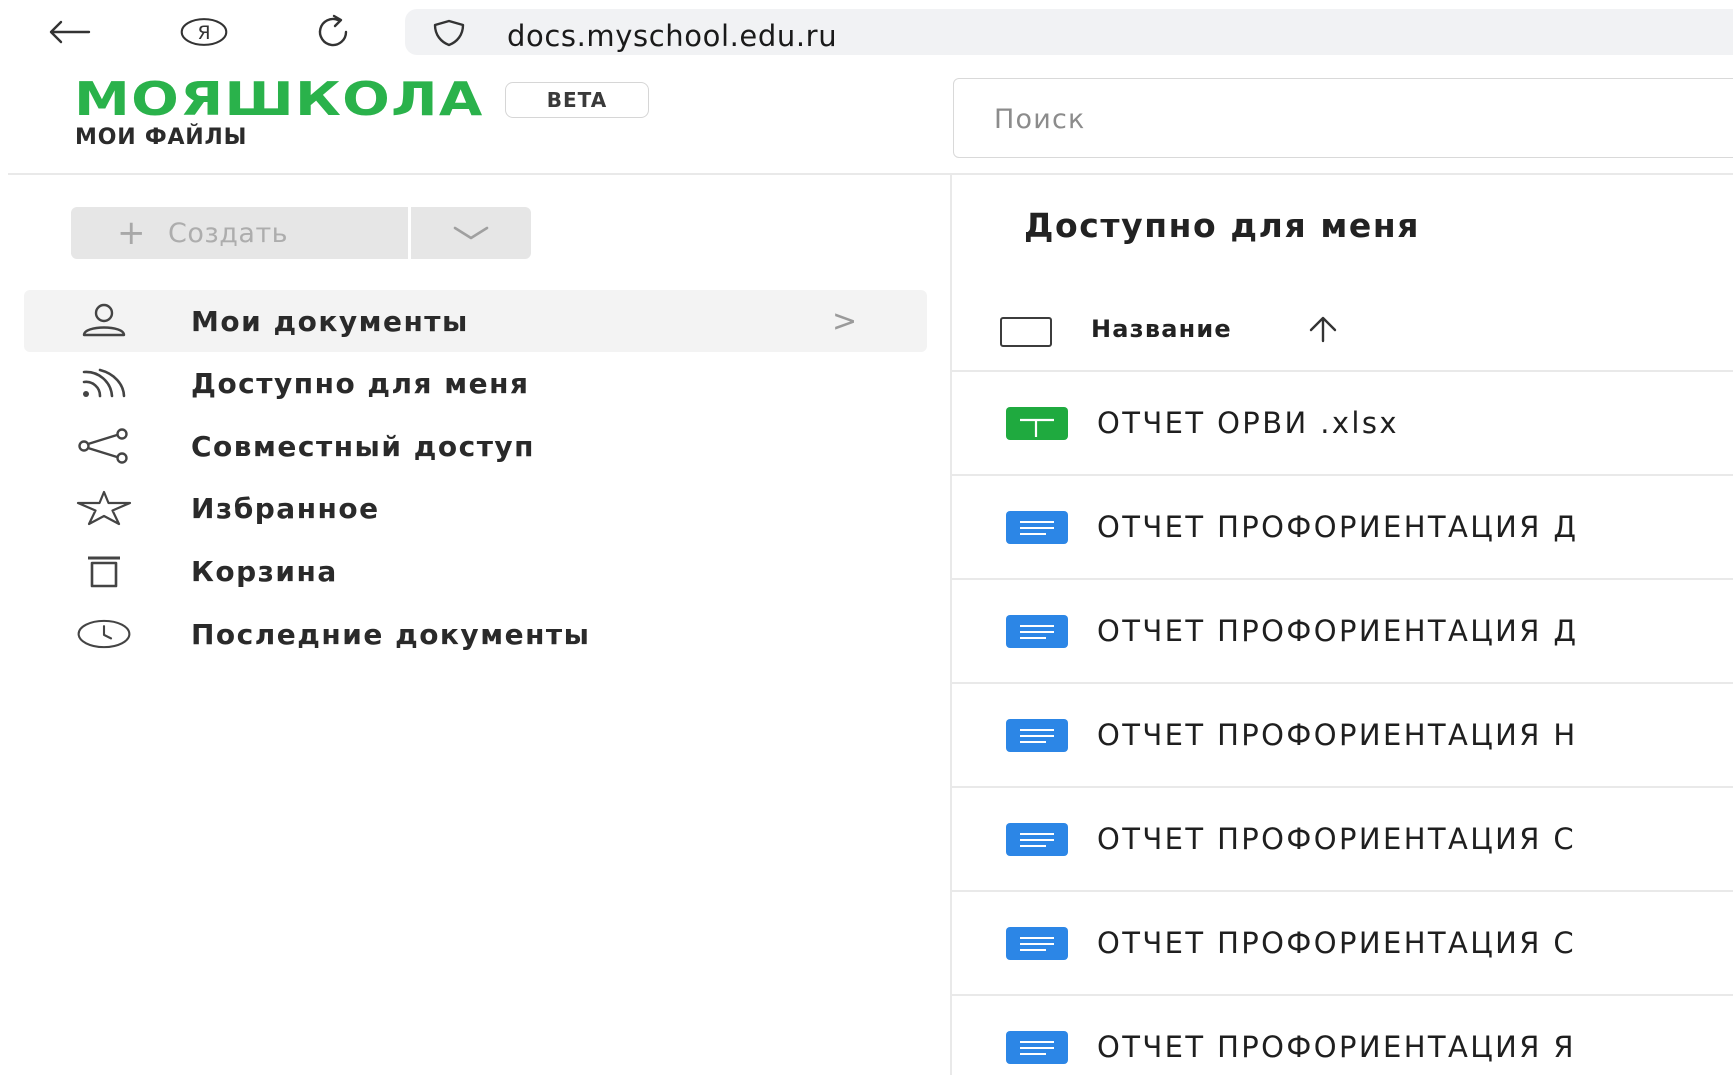 This screenshot has width=1733, height=1075. Describe the element at coordinates (866, 118) in the screenshot. I see `app-header: МОЯШКОЛА BETA МОИ ФАЙЛЫ` at that location.